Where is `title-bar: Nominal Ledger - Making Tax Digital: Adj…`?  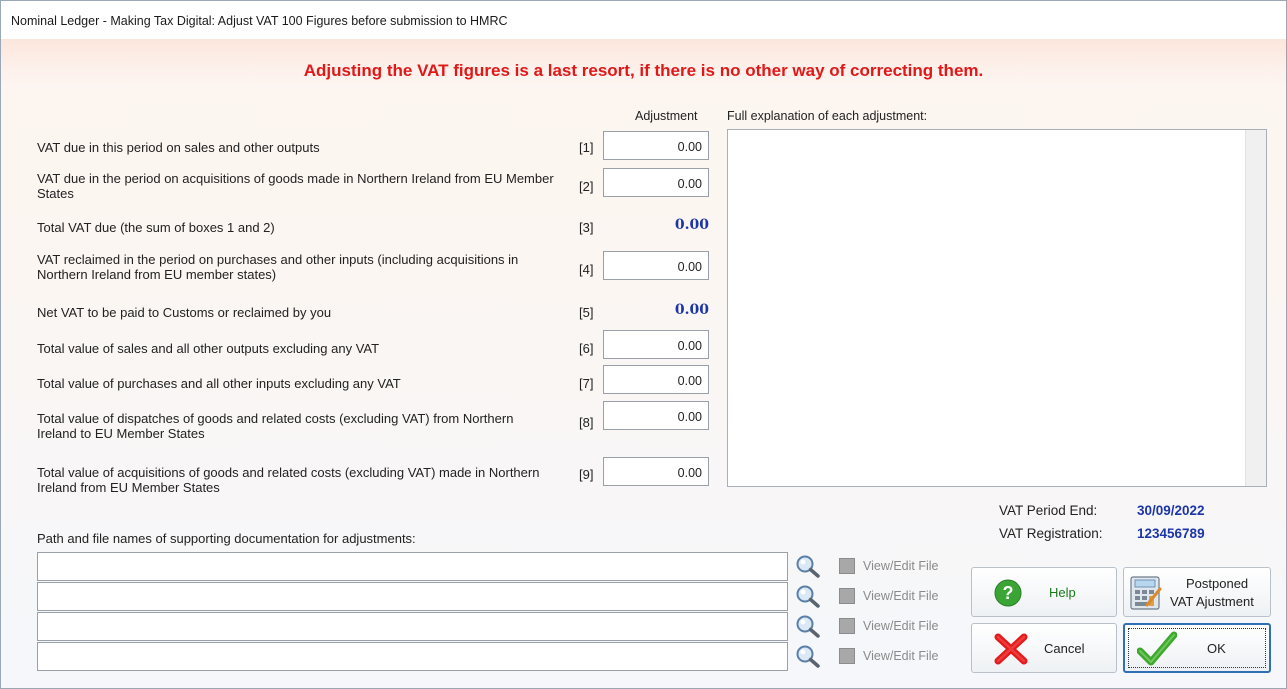 title-bar: Nominal Ledger - Making Tax Digital: Adj… is located at coordinates (643, 20).